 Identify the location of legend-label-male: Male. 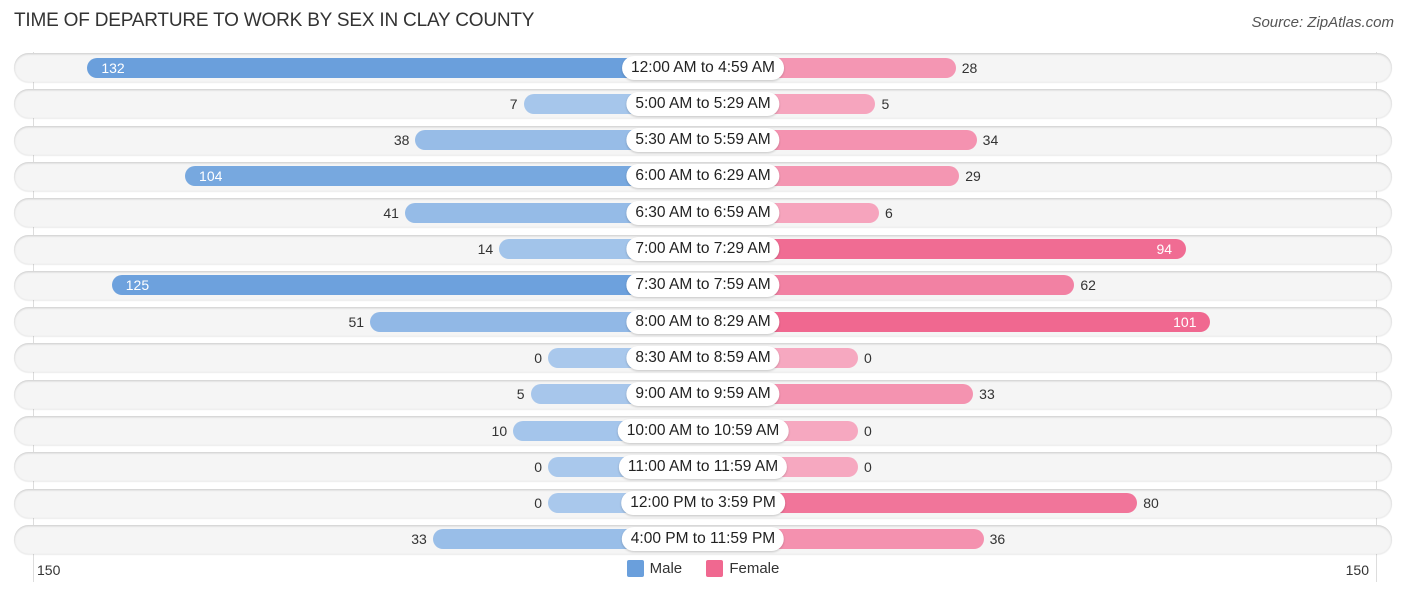
(666, 568).